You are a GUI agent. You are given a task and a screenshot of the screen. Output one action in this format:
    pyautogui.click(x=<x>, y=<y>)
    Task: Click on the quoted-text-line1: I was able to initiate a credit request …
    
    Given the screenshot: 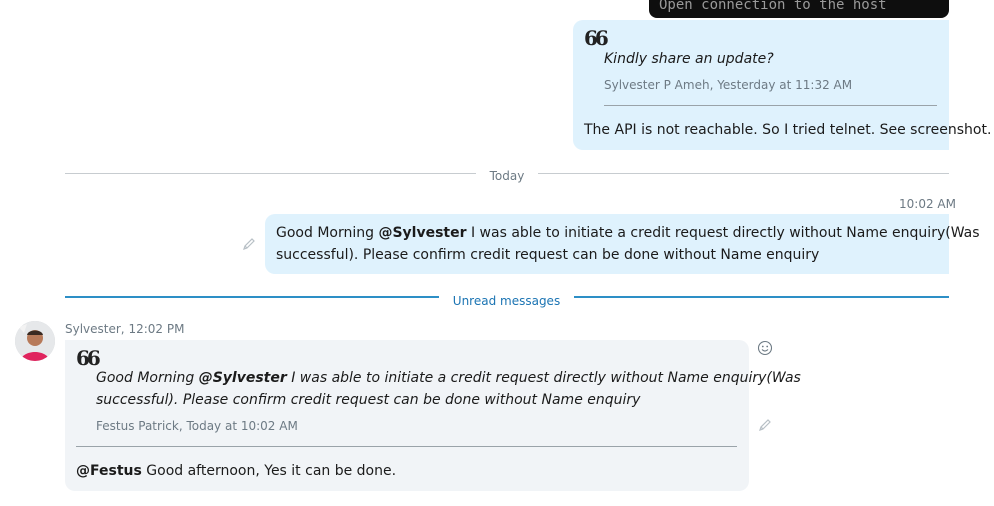 What is the action you would take?
    pyautogui.click(x=543, y=378)
    